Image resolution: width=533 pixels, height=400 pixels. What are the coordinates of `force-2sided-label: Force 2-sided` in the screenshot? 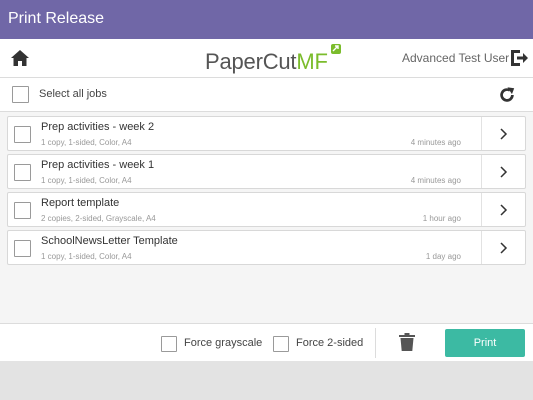 It's located at (330, 343).